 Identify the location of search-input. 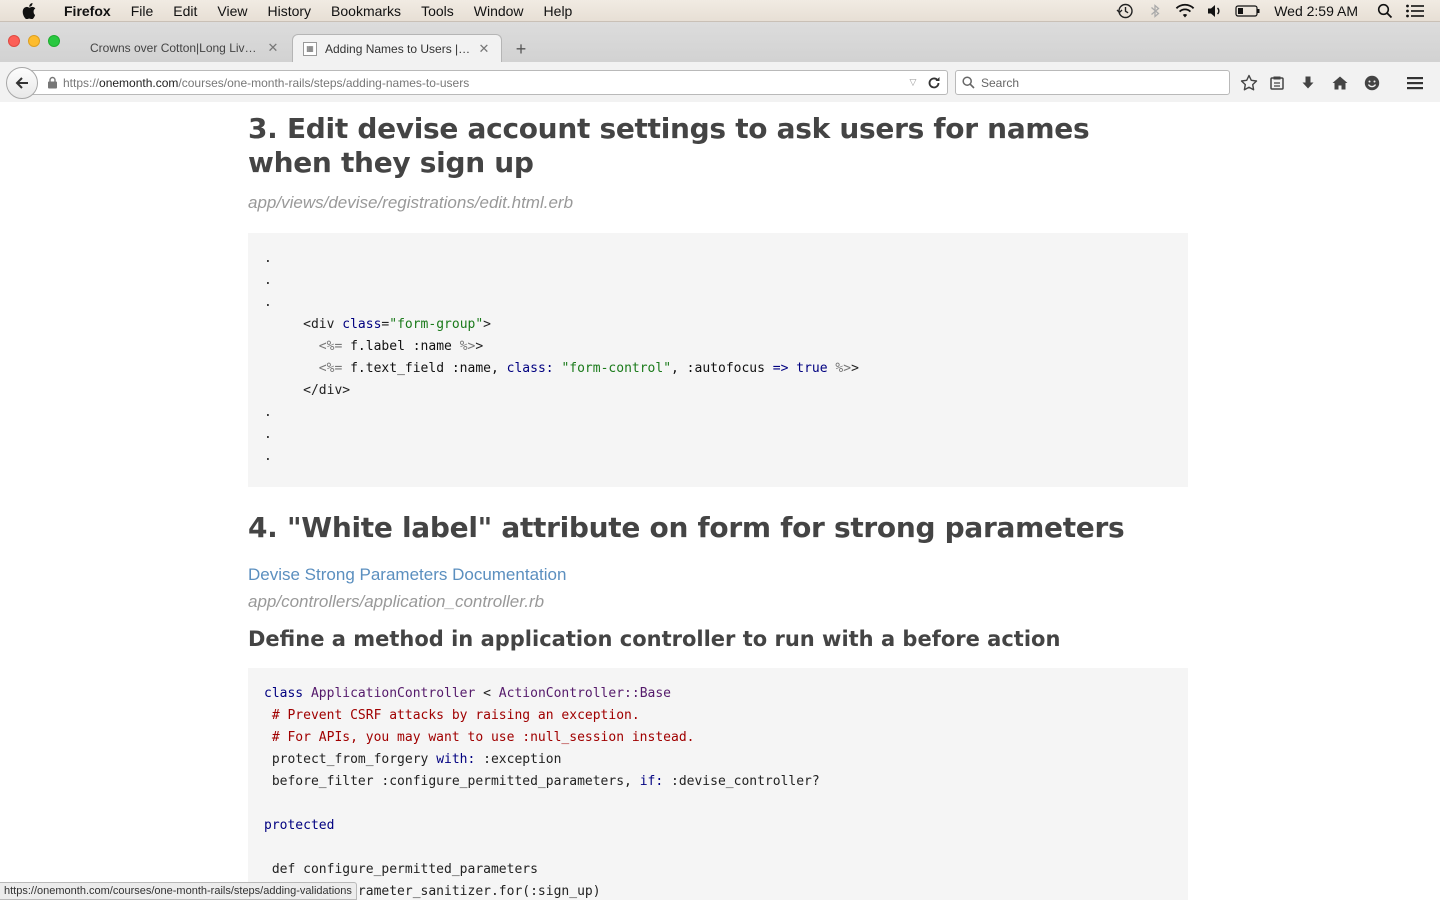
(1096, 82).